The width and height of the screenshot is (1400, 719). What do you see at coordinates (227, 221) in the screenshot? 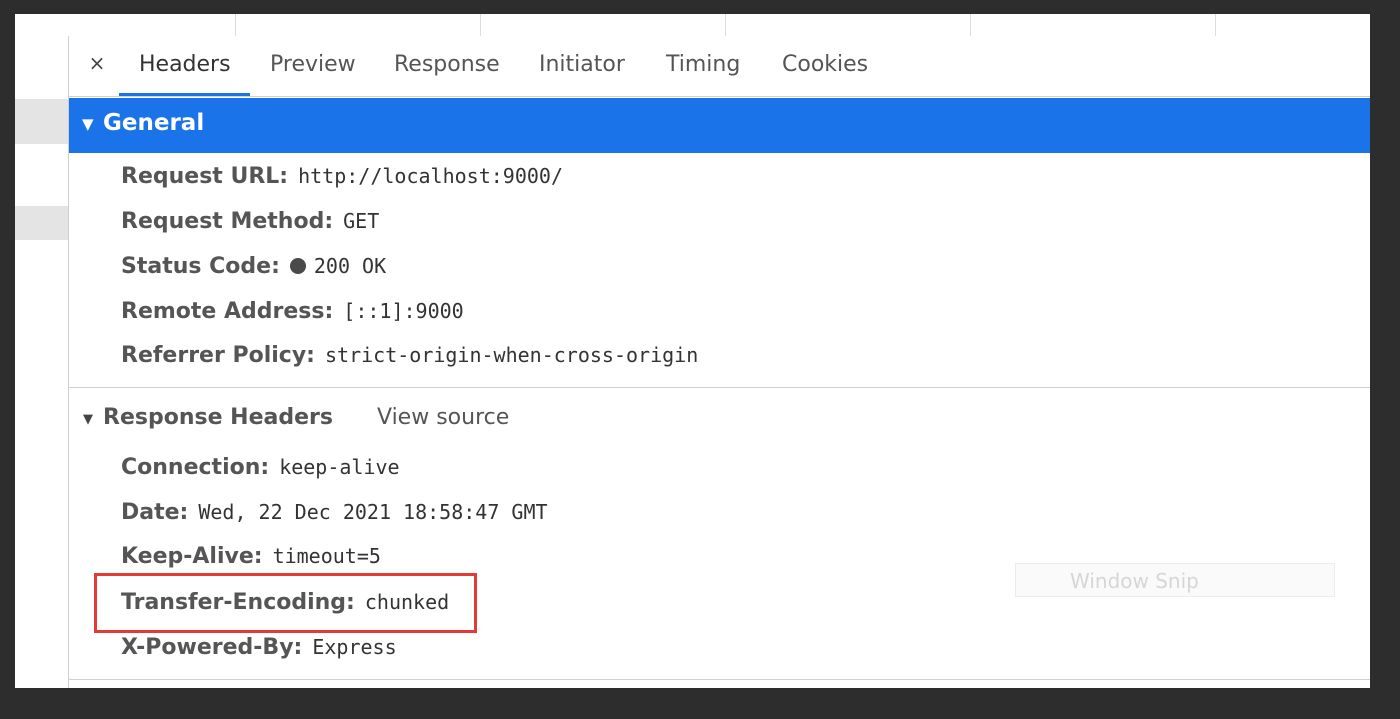
I see `header-key: Request Method:` at bounding box center [227, 221].